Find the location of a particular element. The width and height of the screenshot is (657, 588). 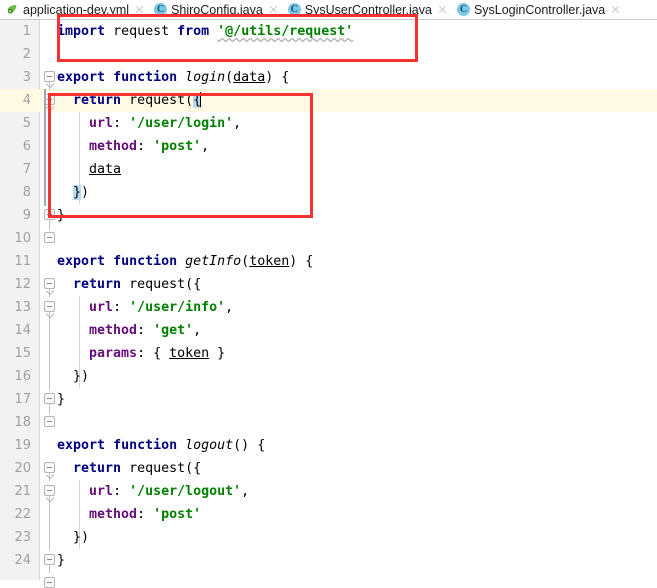

code-line-8: }) is located at coordinates (73, 192).